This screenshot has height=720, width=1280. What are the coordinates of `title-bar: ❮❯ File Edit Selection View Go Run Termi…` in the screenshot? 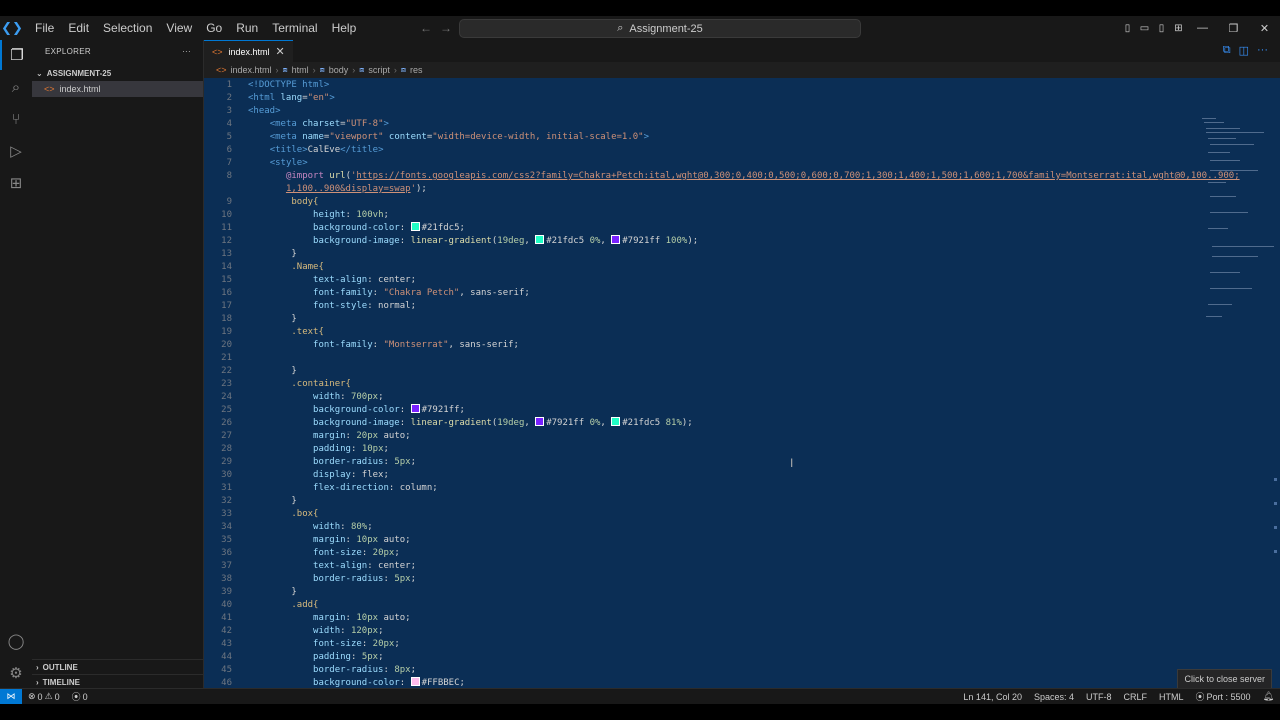 It's located at (640, 28).